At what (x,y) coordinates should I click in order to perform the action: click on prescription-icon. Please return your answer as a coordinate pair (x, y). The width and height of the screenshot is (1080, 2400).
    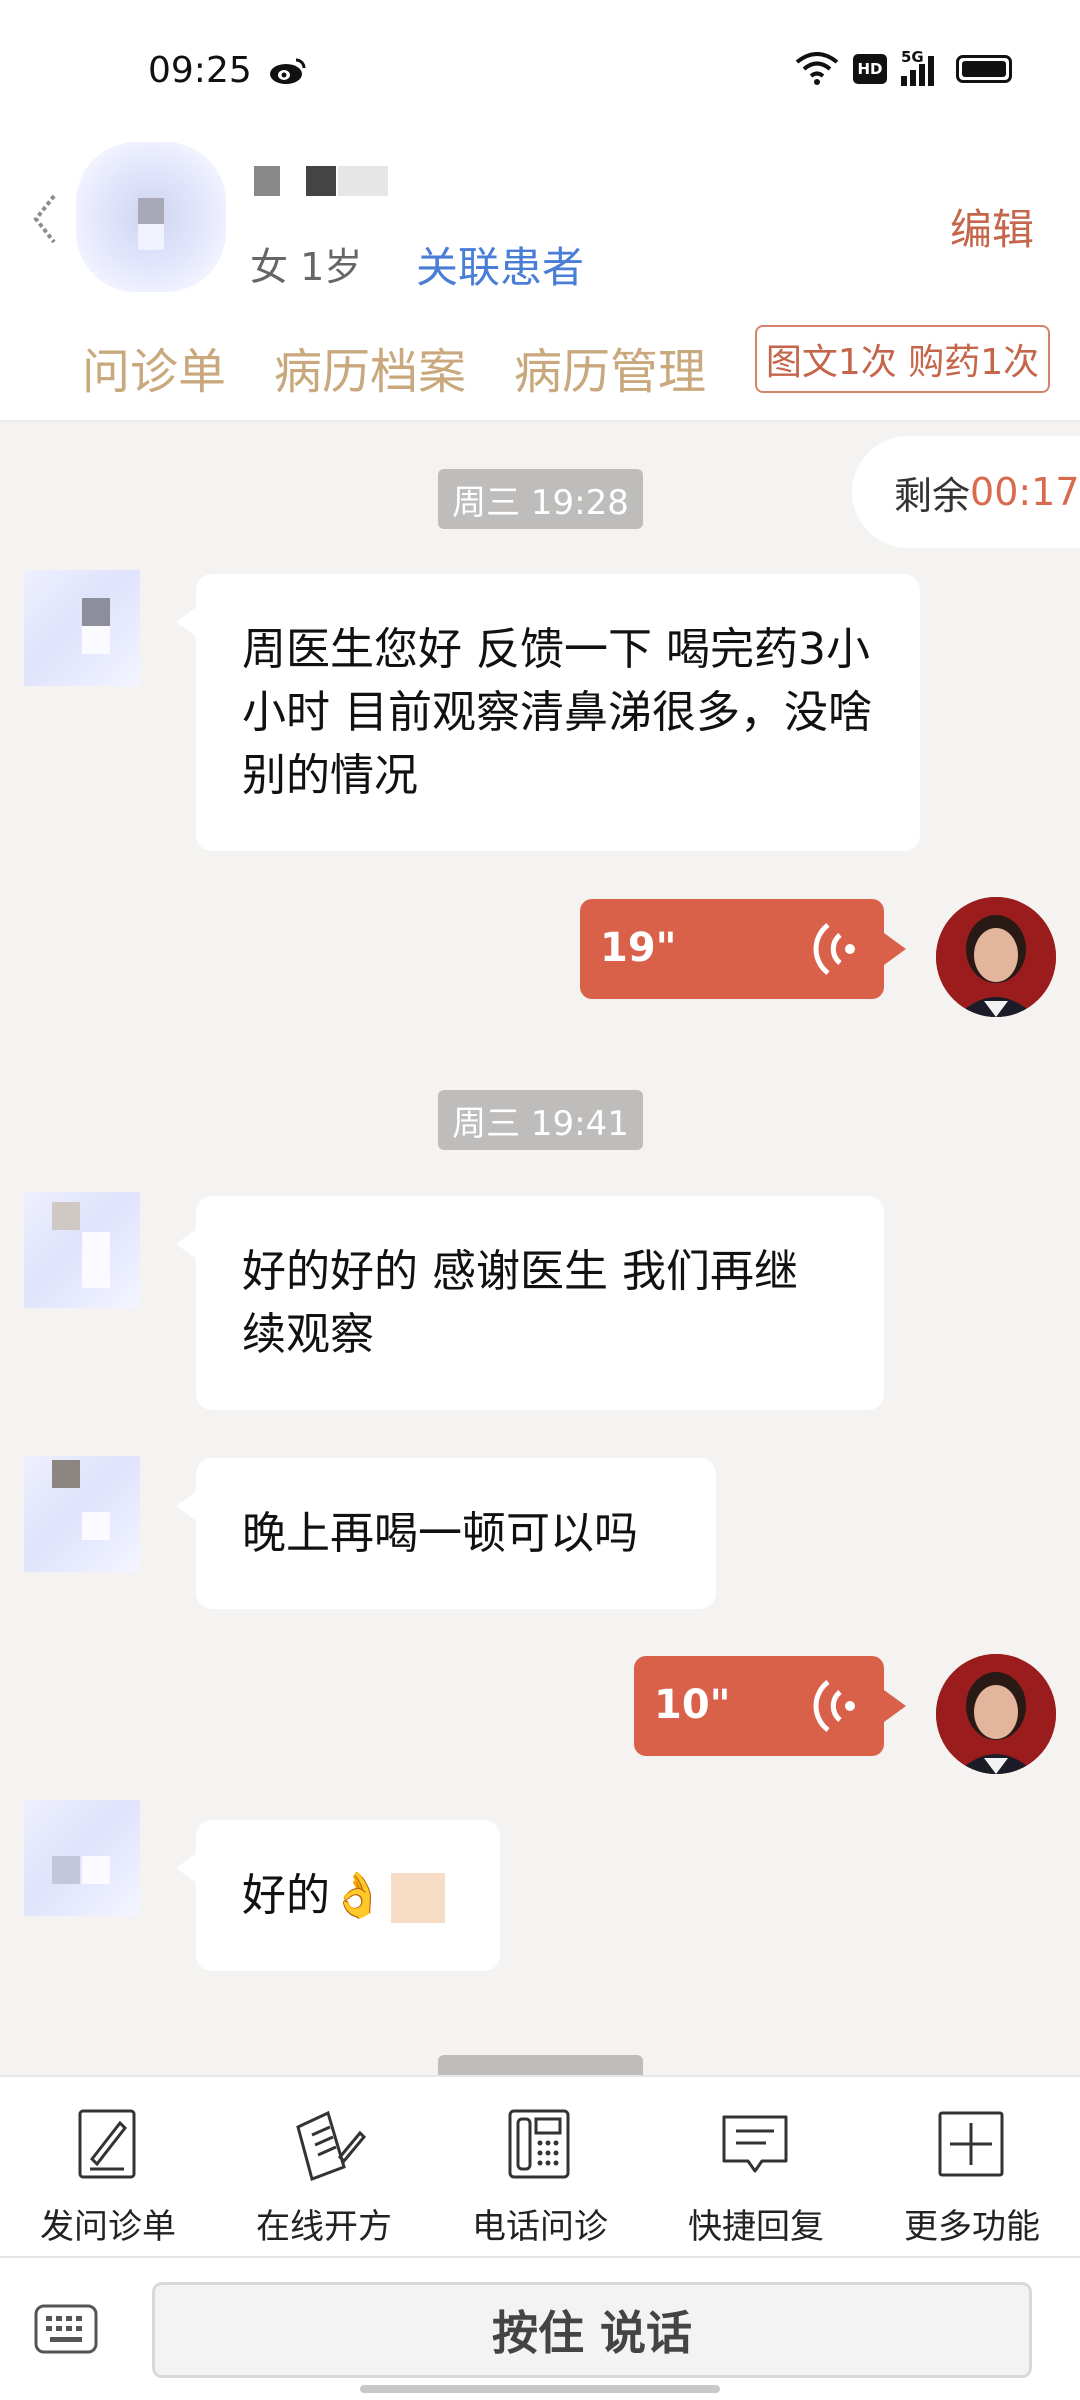
    Looking at the image, I should click on (331, 2145).